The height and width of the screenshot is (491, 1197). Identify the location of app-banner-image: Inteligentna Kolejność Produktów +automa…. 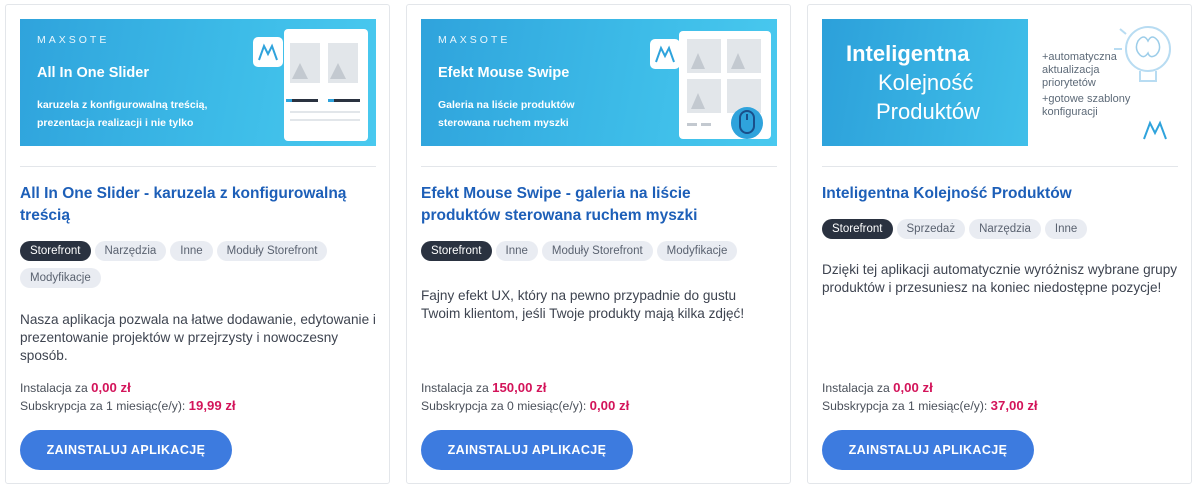
(1000, 82).